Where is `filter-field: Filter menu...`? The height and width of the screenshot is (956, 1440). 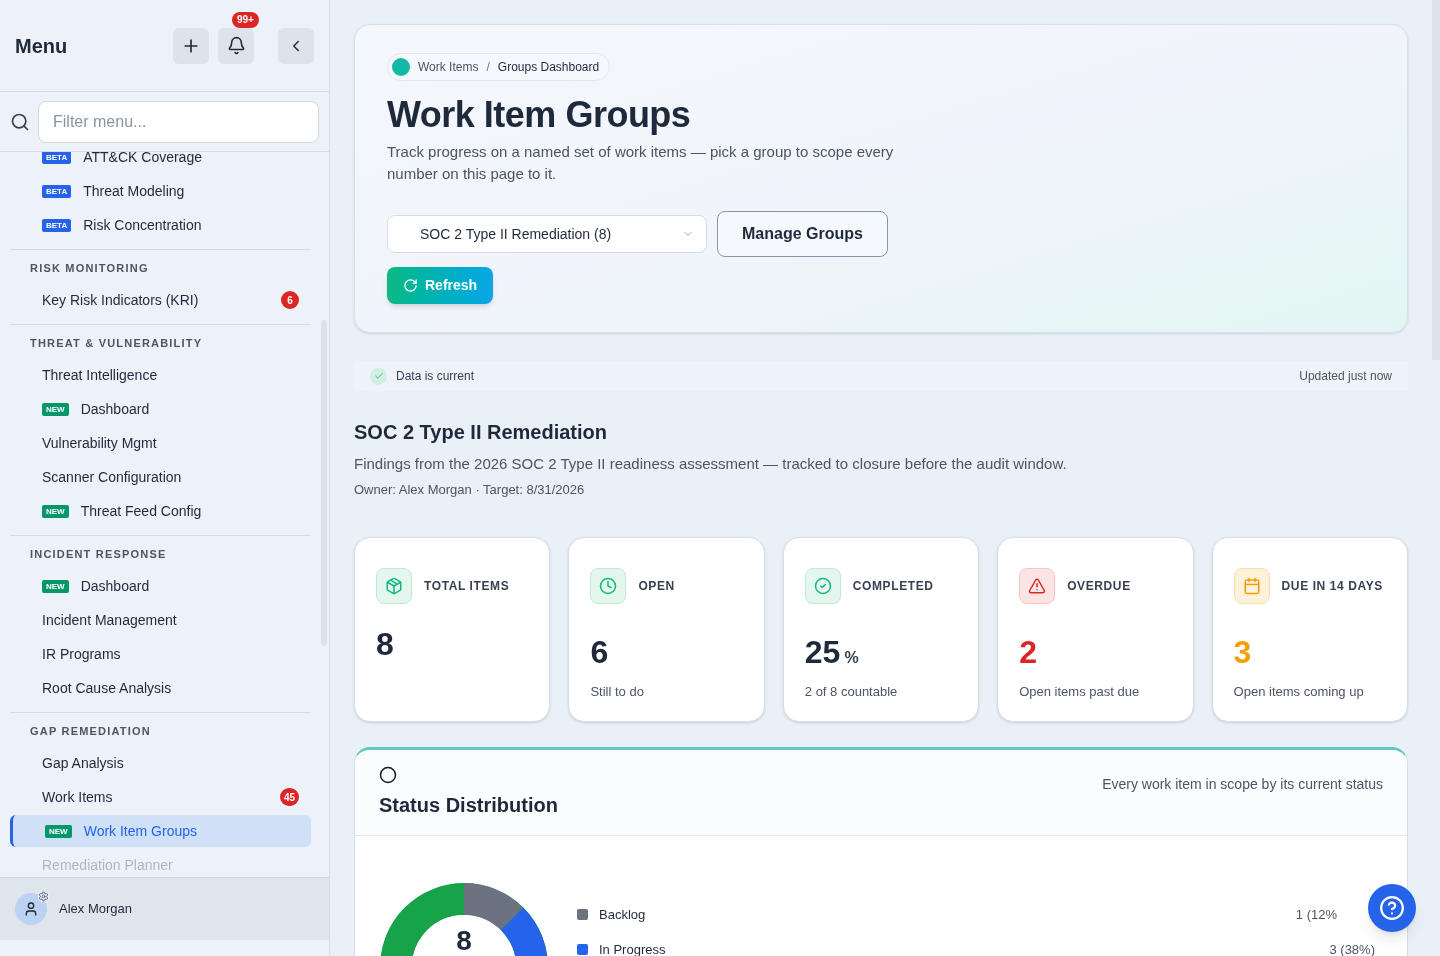
filter-field: Filter menu... is located at coordinates (178, 121).